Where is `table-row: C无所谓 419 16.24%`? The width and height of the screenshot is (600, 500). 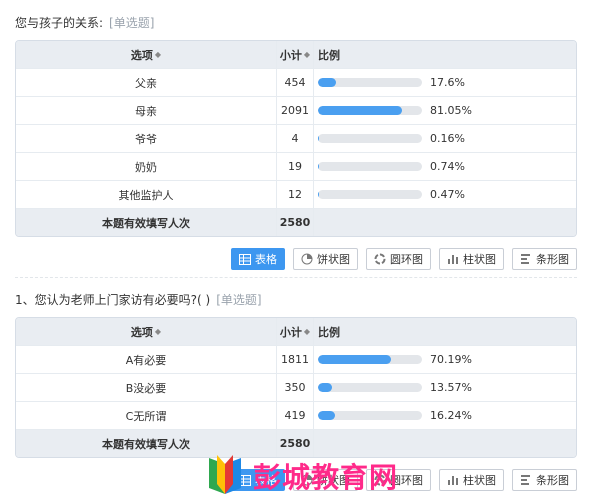 table-row: C无所谓 419 16.24% is located at coordinates (296, 415).